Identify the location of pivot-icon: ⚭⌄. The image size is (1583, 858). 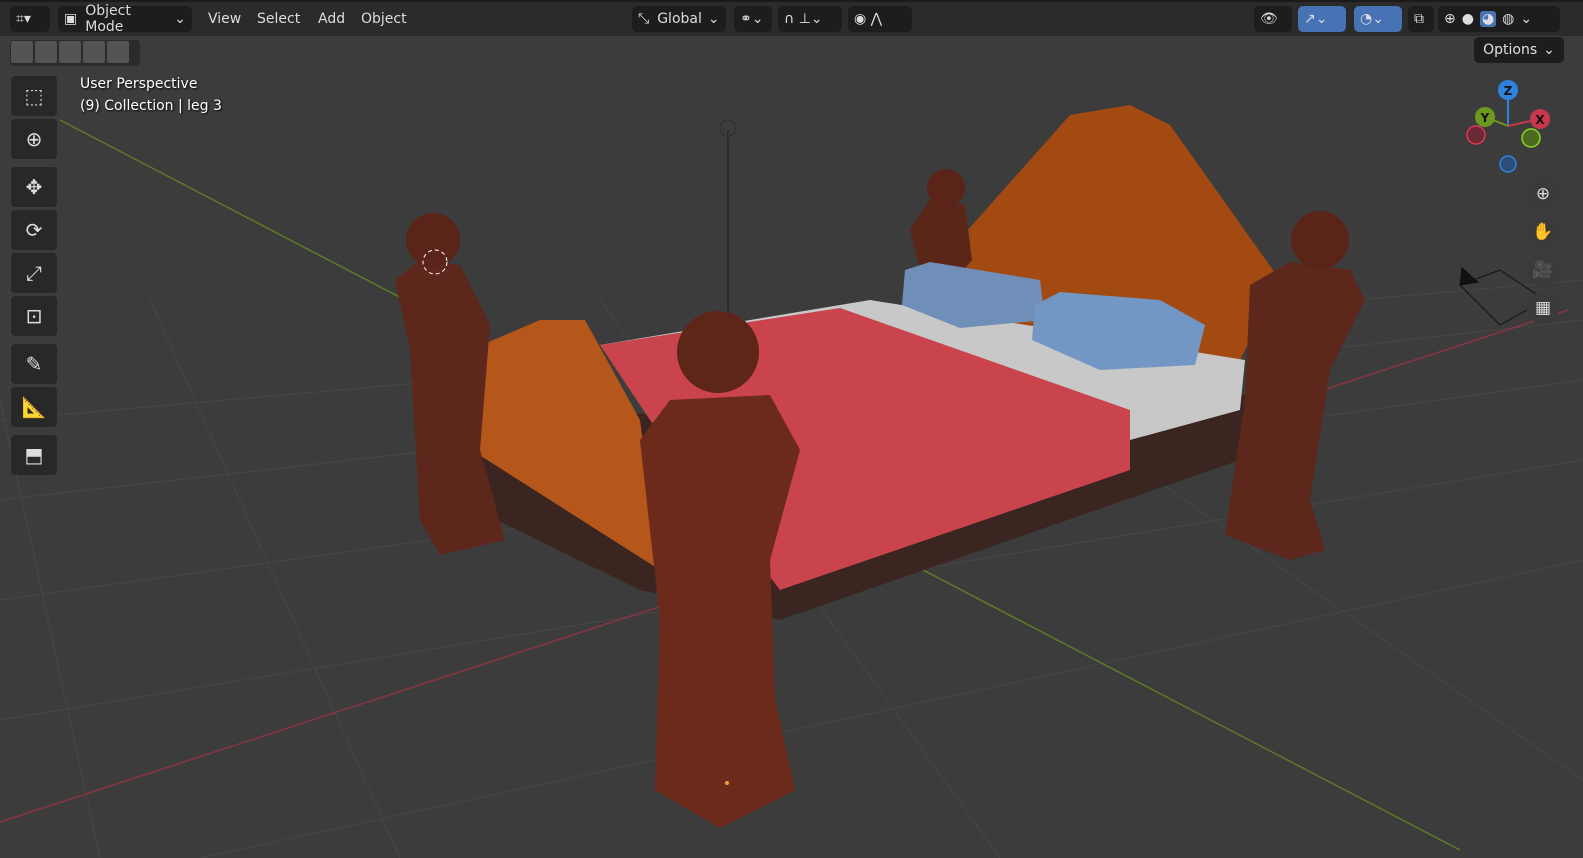
(752, 19).